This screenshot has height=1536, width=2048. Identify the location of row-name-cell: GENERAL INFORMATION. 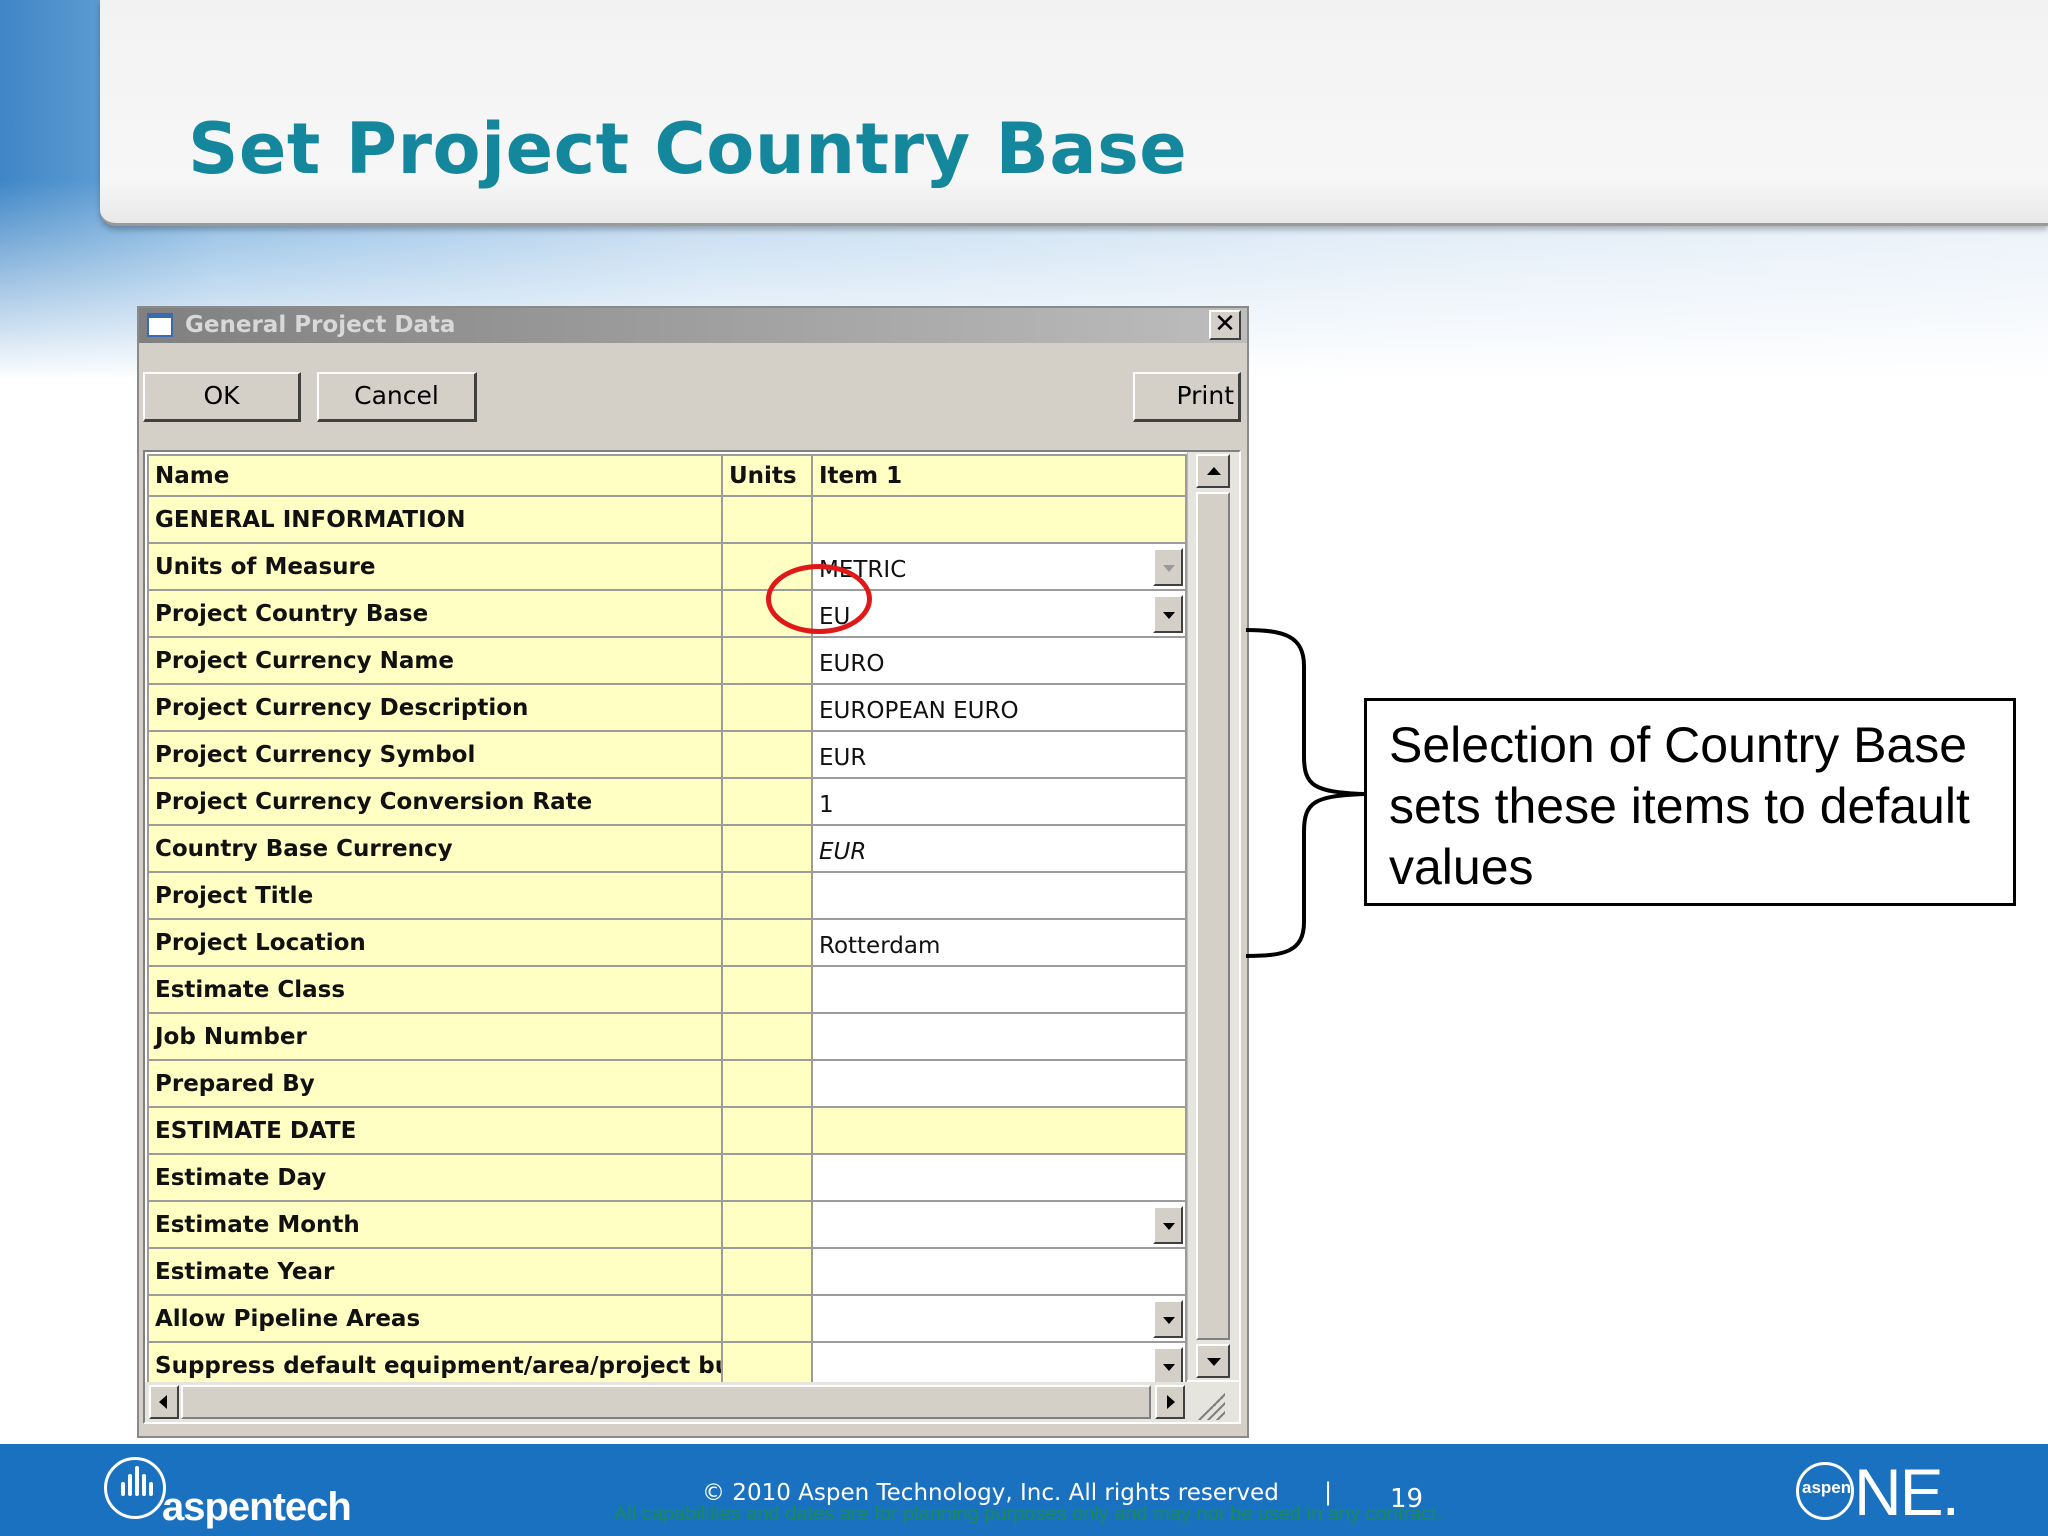
(435, 519).